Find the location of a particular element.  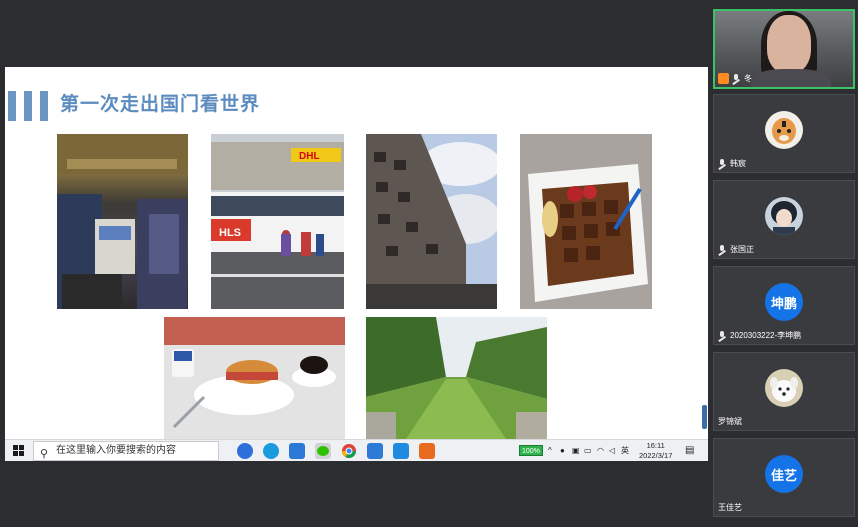

dhl-logo: DHL is located at coordinates (309, 156).